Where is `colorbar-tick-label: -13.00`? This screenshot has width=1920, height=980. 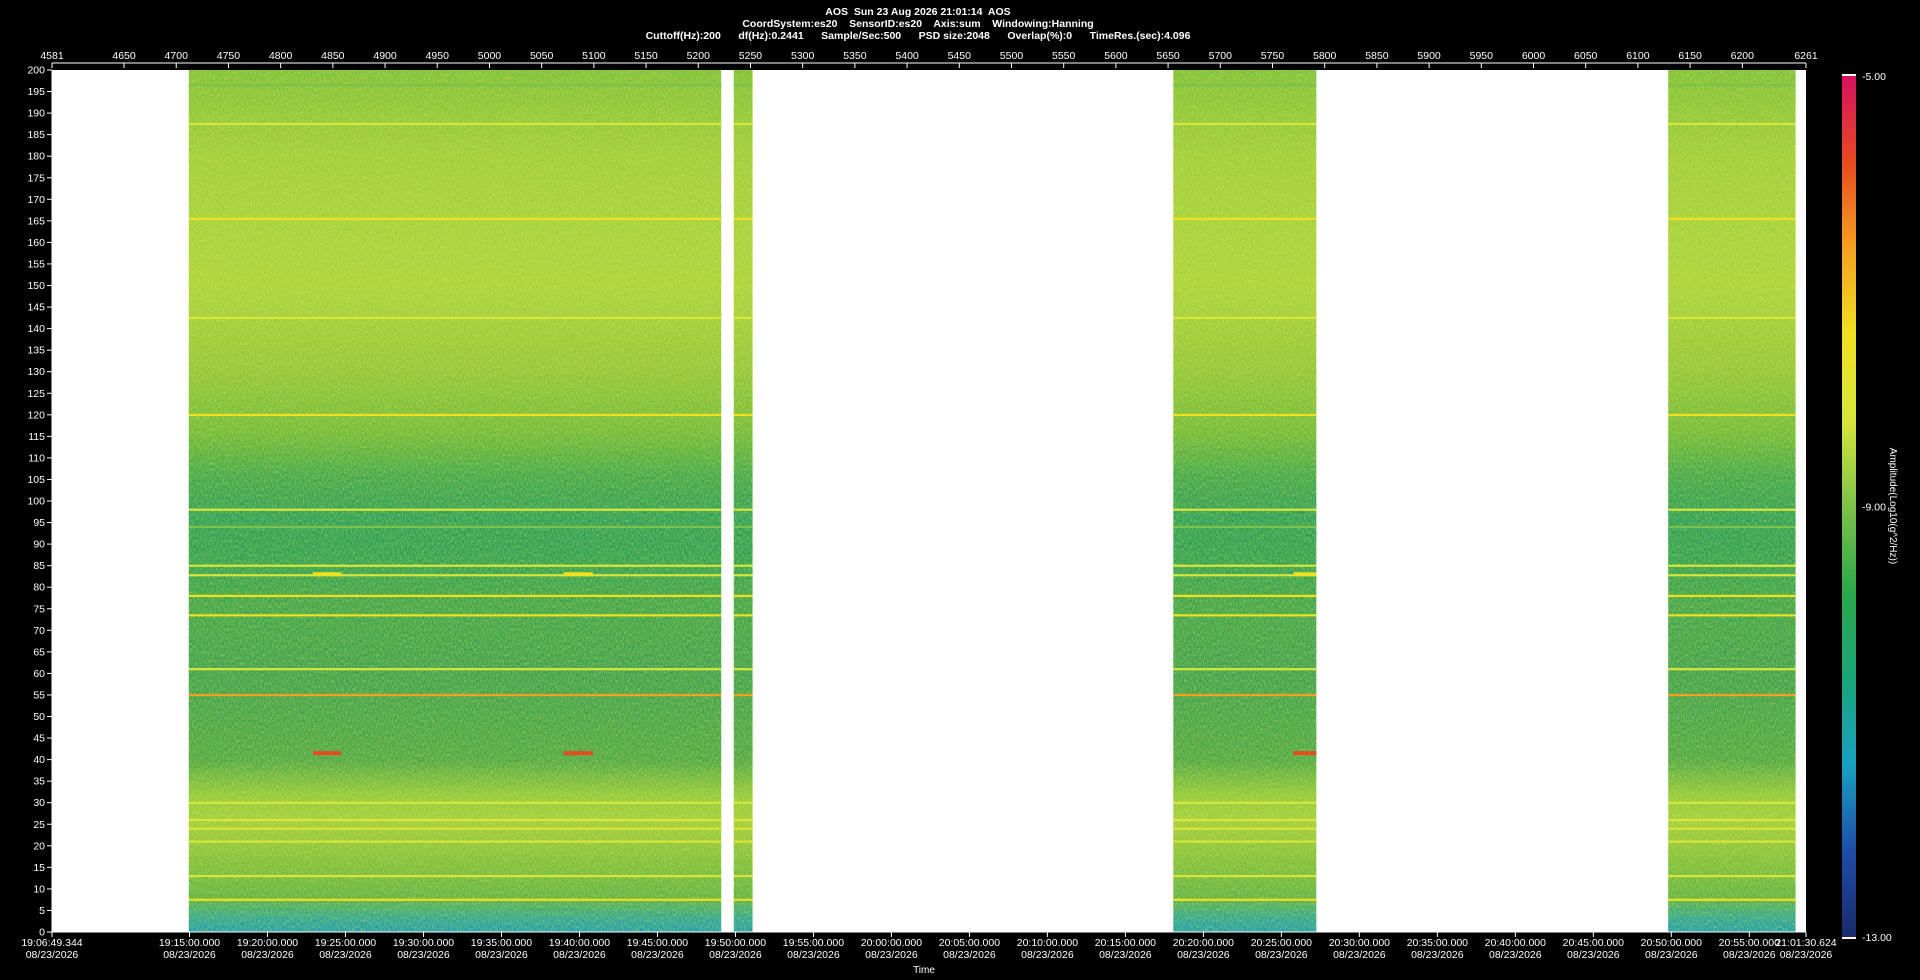 colorbar-tick-label: -13.00 is located at coordinates (1877, 938).